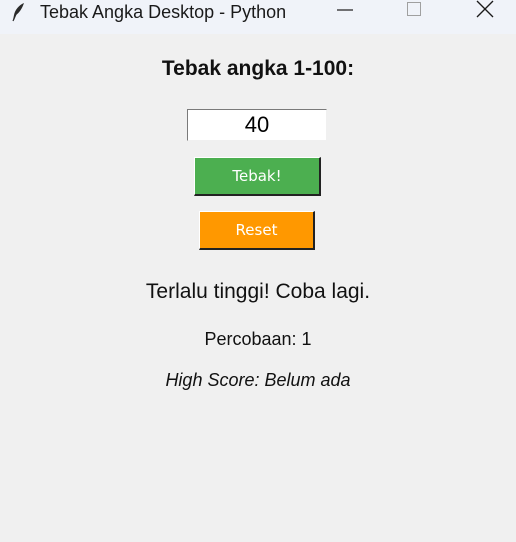 The width and height of the screenshot is (516, 542). I want to click on prompt-heading: Tebak angka 1-100:, so click(258, 68).